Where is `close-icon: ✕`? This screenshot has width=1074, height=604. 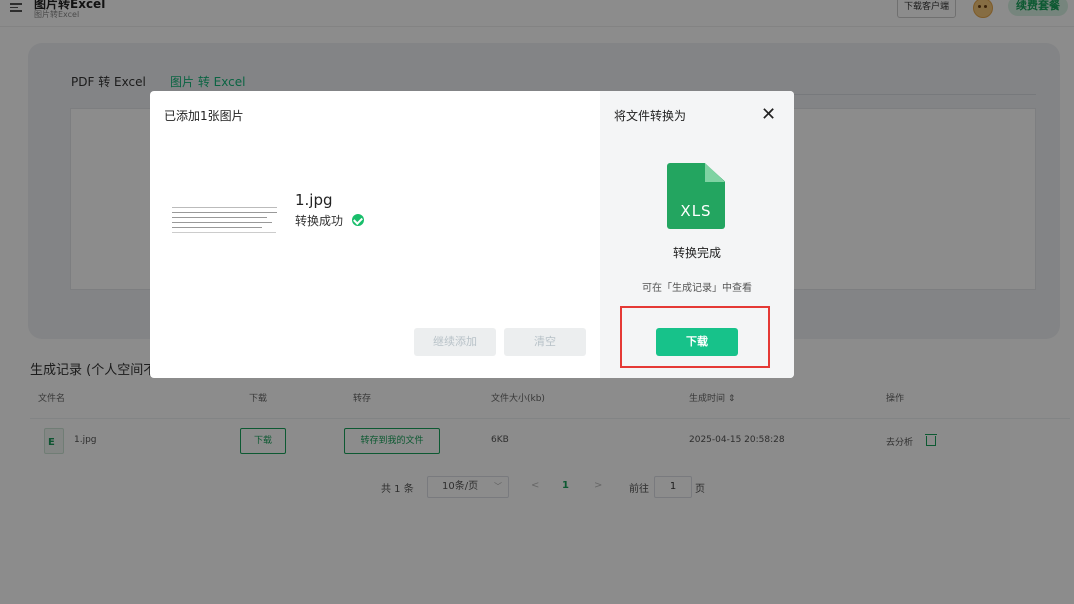 close-icon: ✕ is located at coordinates (768, 115).